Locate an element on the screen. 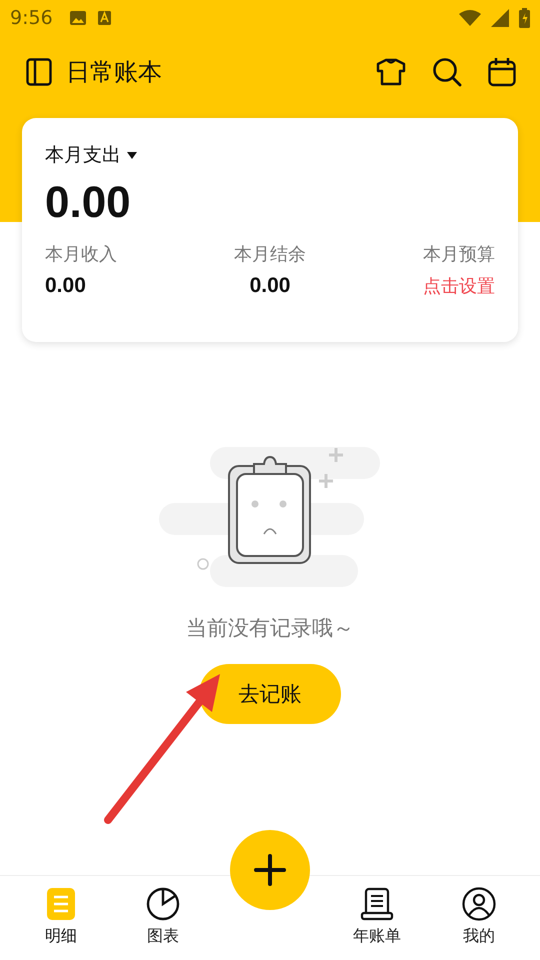  set-budget-link: 点击设置 is located at coordinates (459, 286).